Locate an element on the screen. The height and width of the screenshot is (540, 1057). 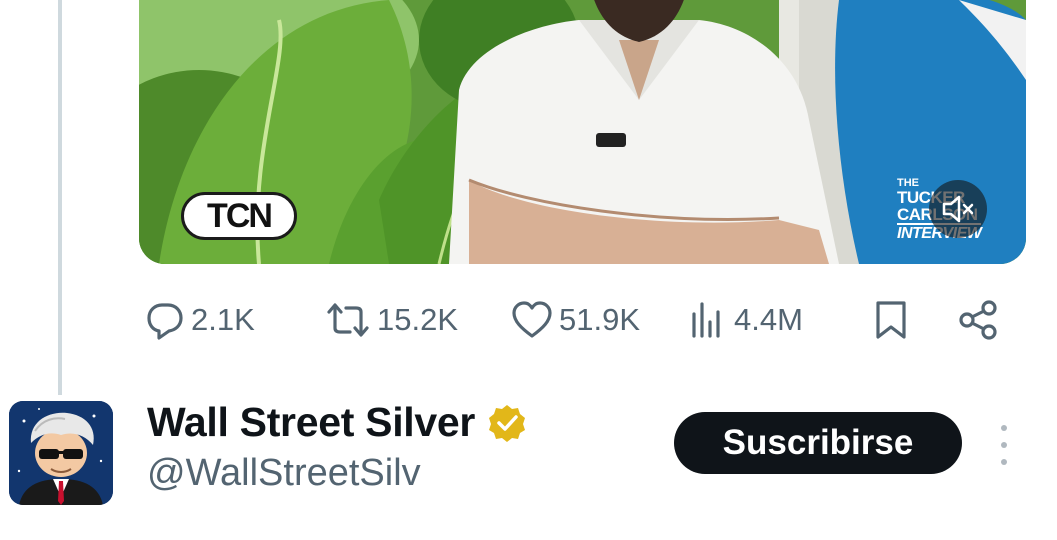
like-icon is located at coordinates (532, 319).